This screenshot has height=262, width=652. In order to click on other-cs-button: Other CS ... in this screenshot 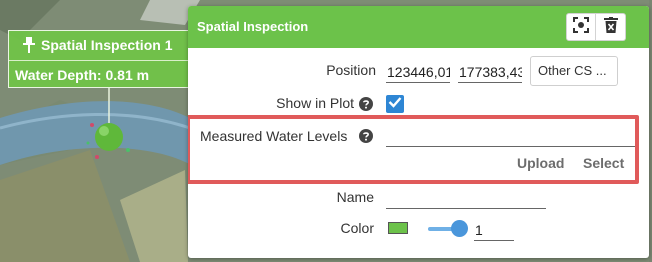, I will do `click(574, 71)`.